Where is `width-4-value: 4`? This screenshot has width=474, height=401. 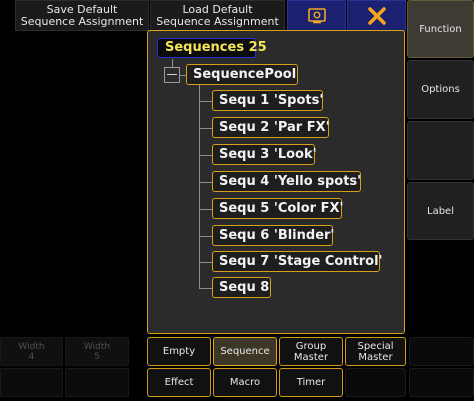 width-4-value: 4 is located at coordinates (31, 356).